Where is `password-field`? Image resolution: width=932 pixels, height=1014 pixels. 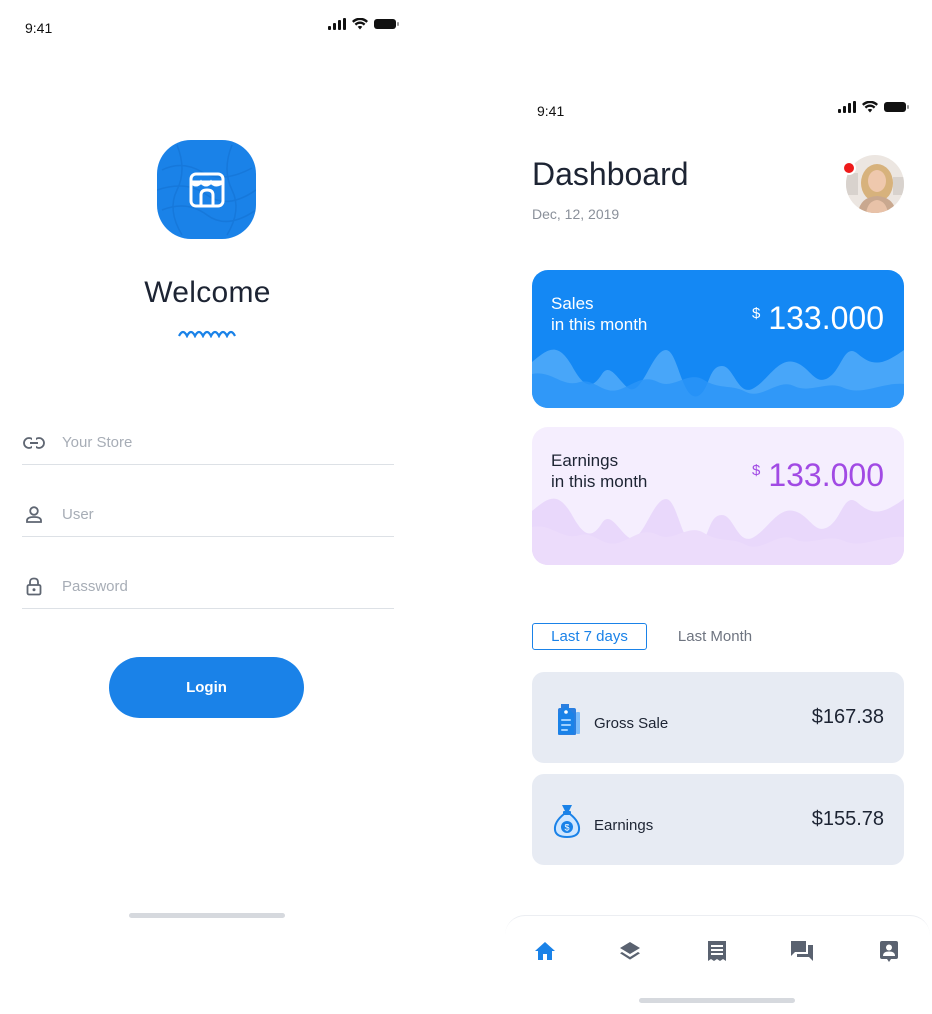
password-field is located at coordinates (208, 587).